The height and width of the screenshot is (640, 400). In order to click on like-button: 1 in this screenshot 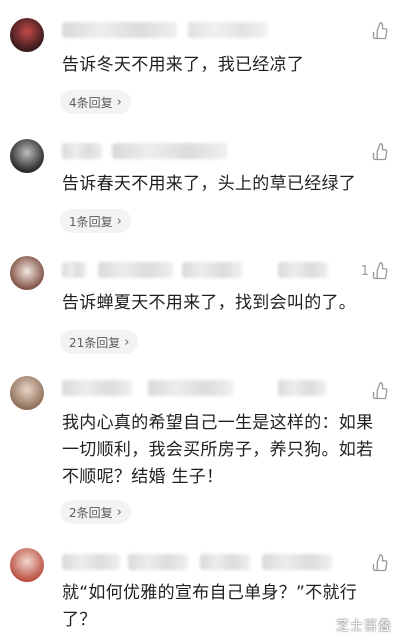, I will do `click(375, 271)`.